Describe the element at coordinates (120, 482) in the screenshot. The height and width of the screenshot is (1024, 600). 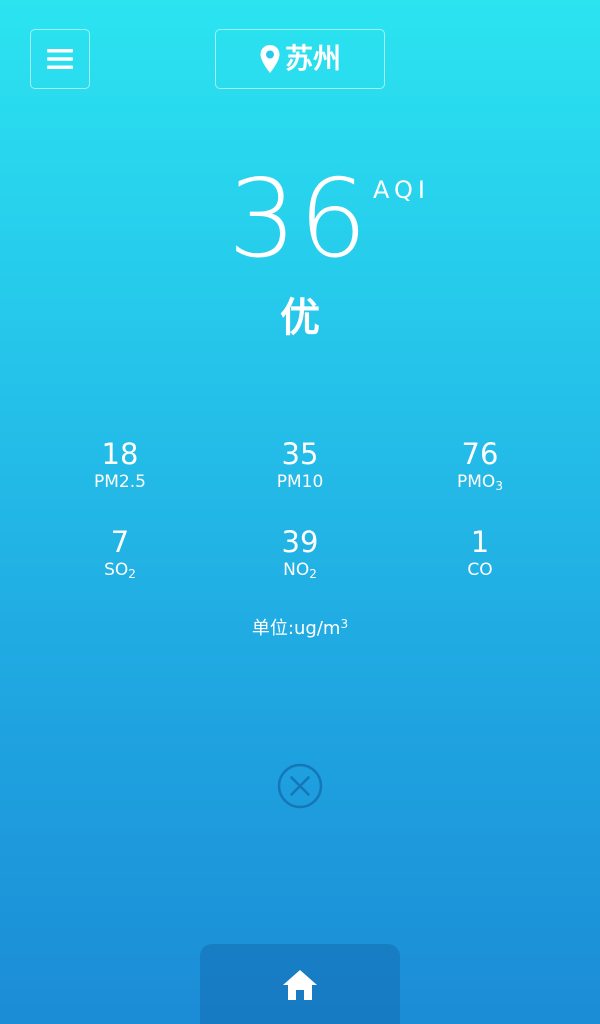
I see `pollutant-name: PM2.5` at that location.